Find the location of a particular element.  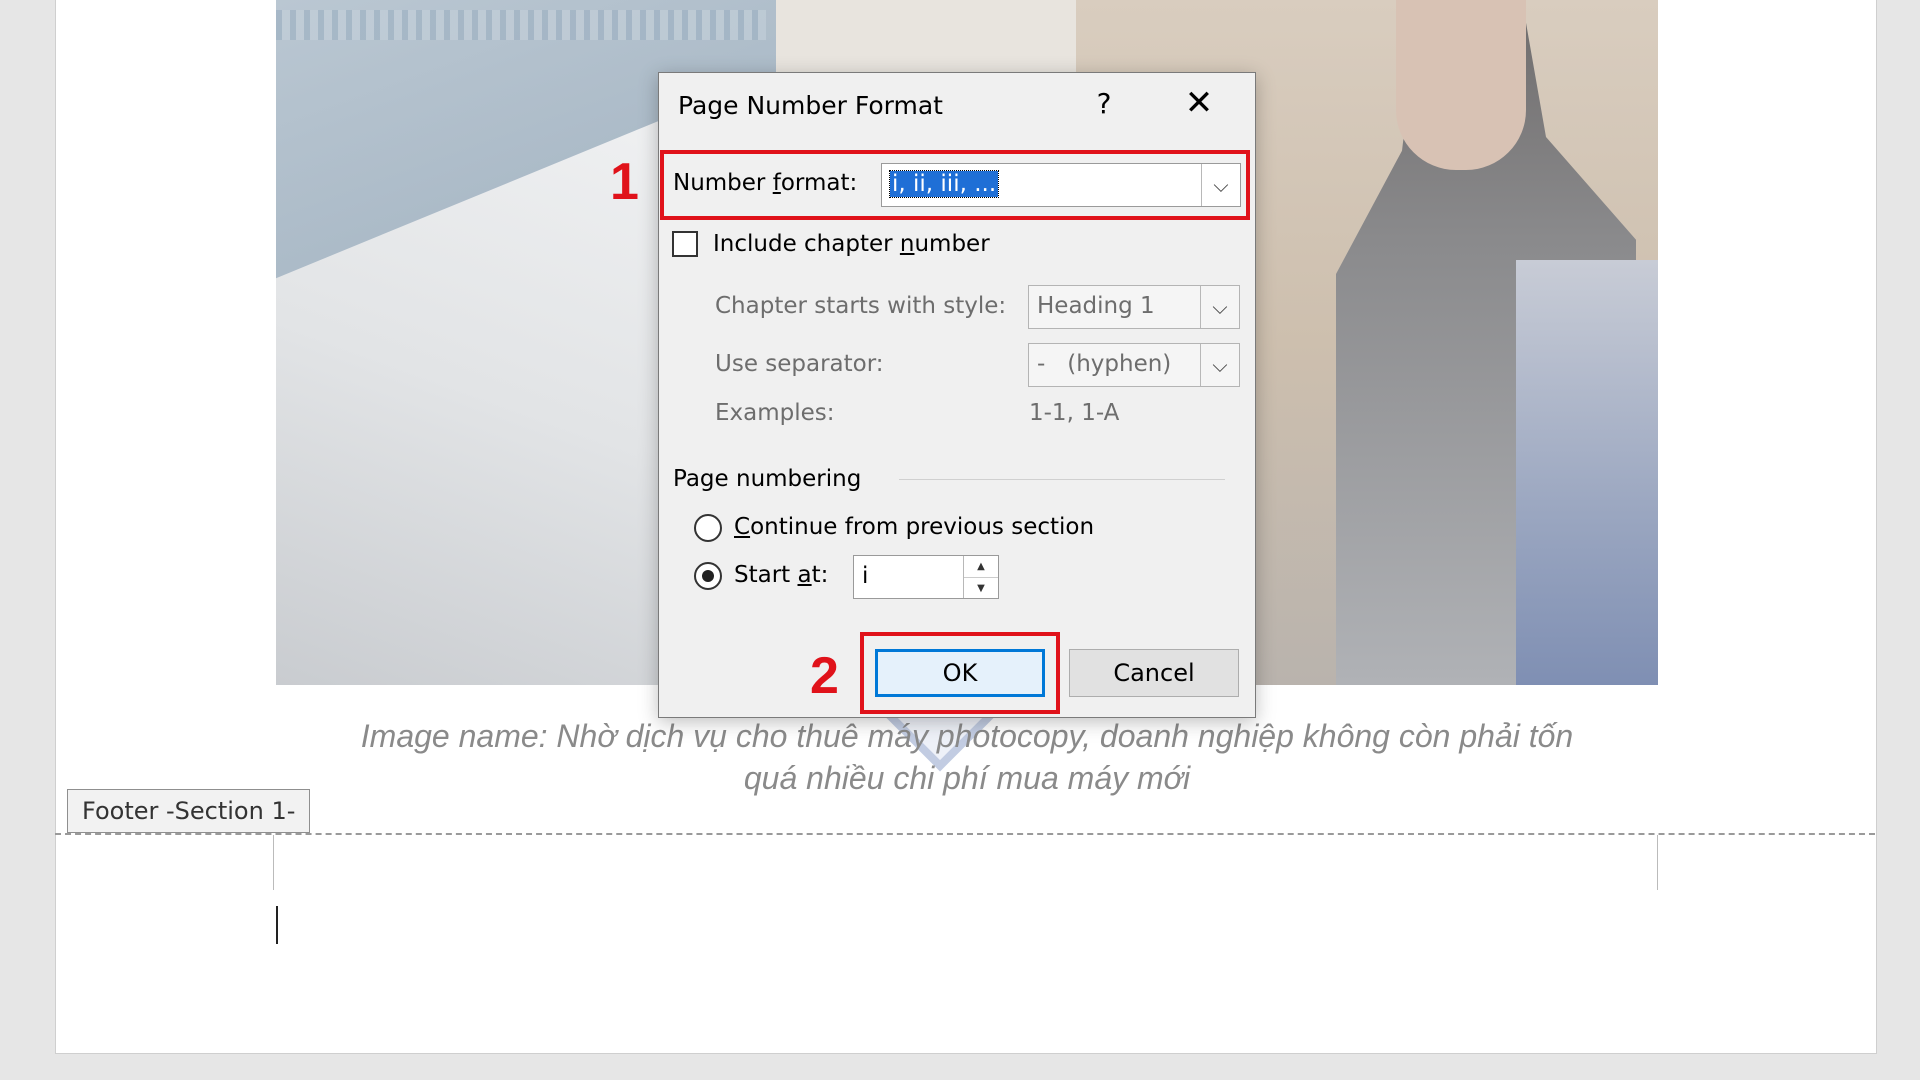

page-numbering-heading: Page numbering is located at coordinates (767, 479).